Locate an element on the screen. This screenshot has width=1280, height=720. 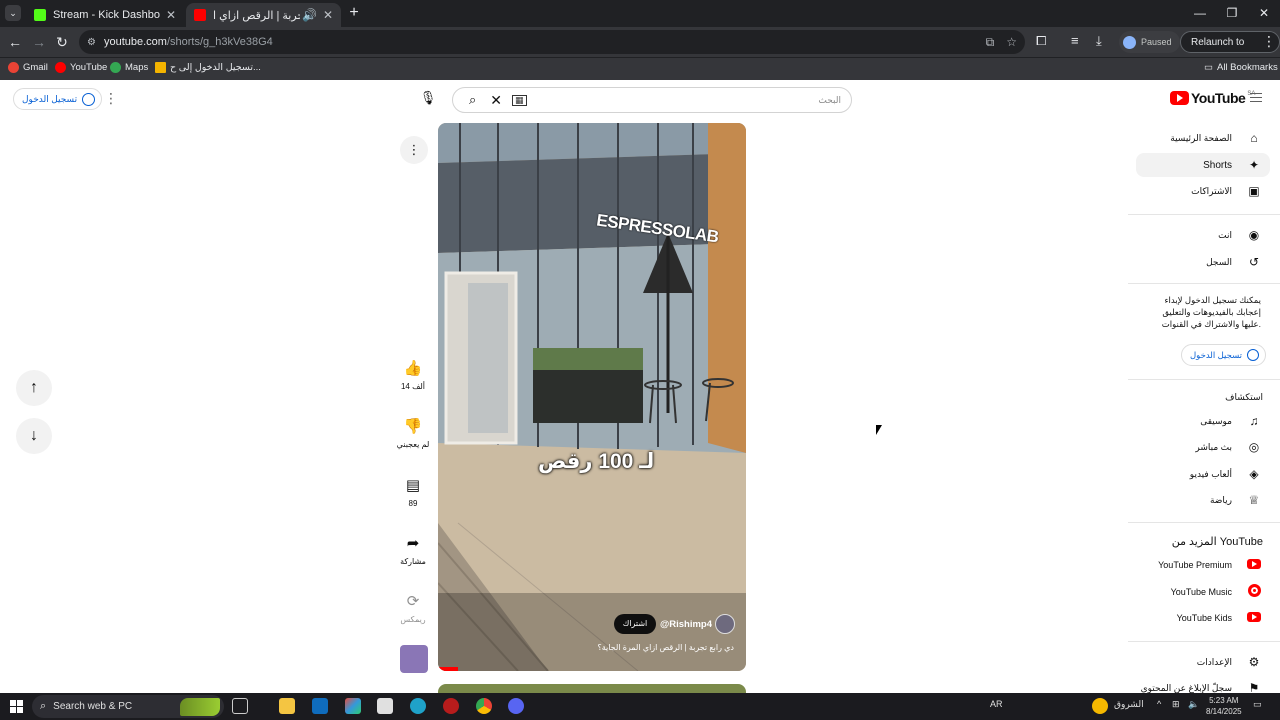
arrow-up-icon: ↑ is located at coordinates (34, 387).